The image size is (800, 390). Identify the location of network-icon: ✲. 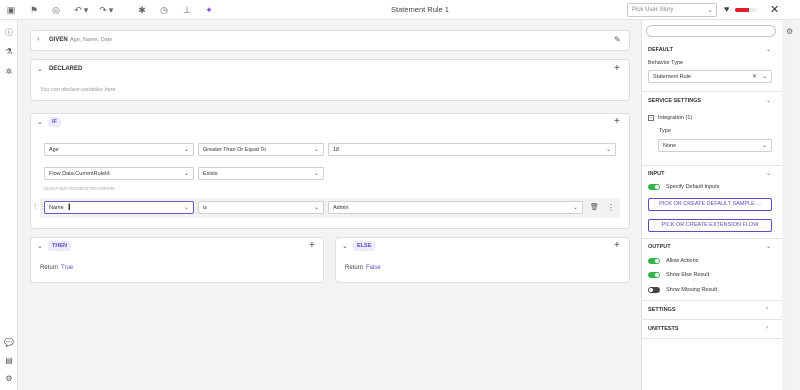
(9, 72).